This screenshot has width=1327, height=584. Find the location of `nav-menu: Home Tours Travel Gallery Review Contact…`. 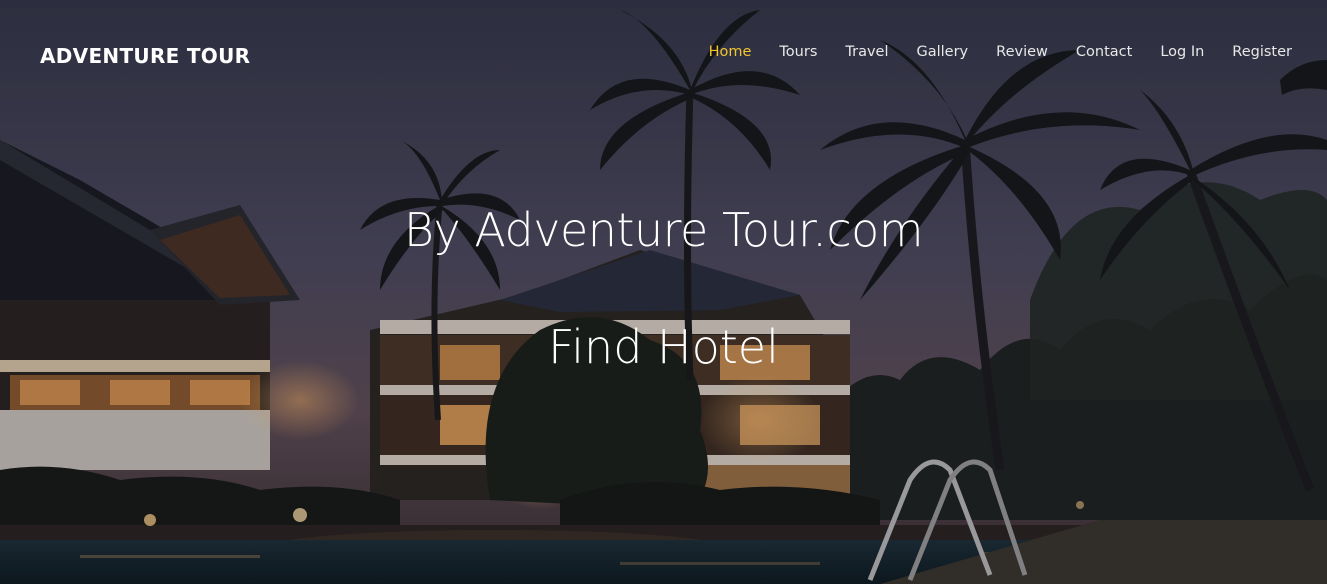

nav-menu: Home Tours Travel Gallery Review Contact… is located at coordinates (993, 51).